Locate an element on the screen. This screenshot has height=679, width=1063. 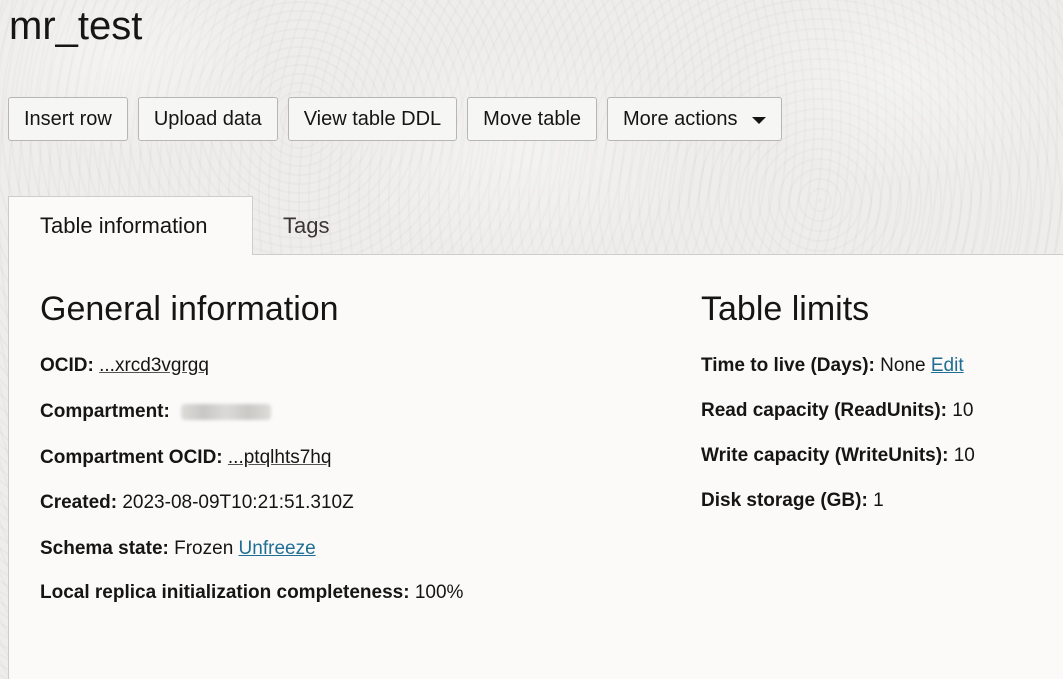
ocid-link: ...xrcd3vgrgq is located at coordinates (154, 365).